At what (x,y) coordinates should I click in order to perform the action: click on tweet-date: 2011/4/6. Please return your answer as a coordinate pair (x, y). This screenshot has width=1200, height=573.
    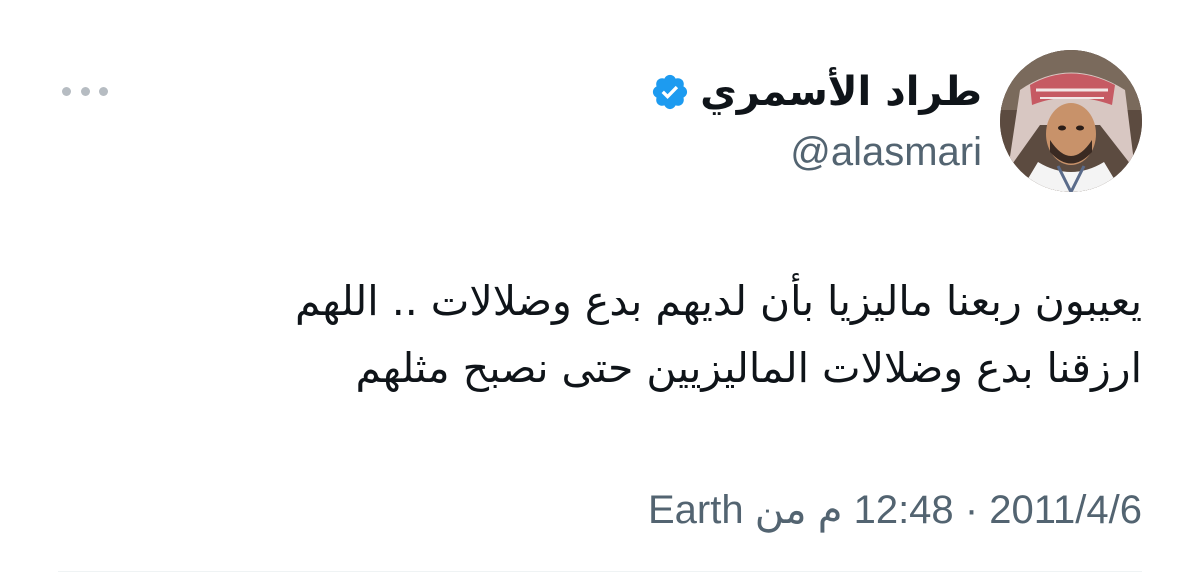
    Looking at the image, I should click on (1065, 510).